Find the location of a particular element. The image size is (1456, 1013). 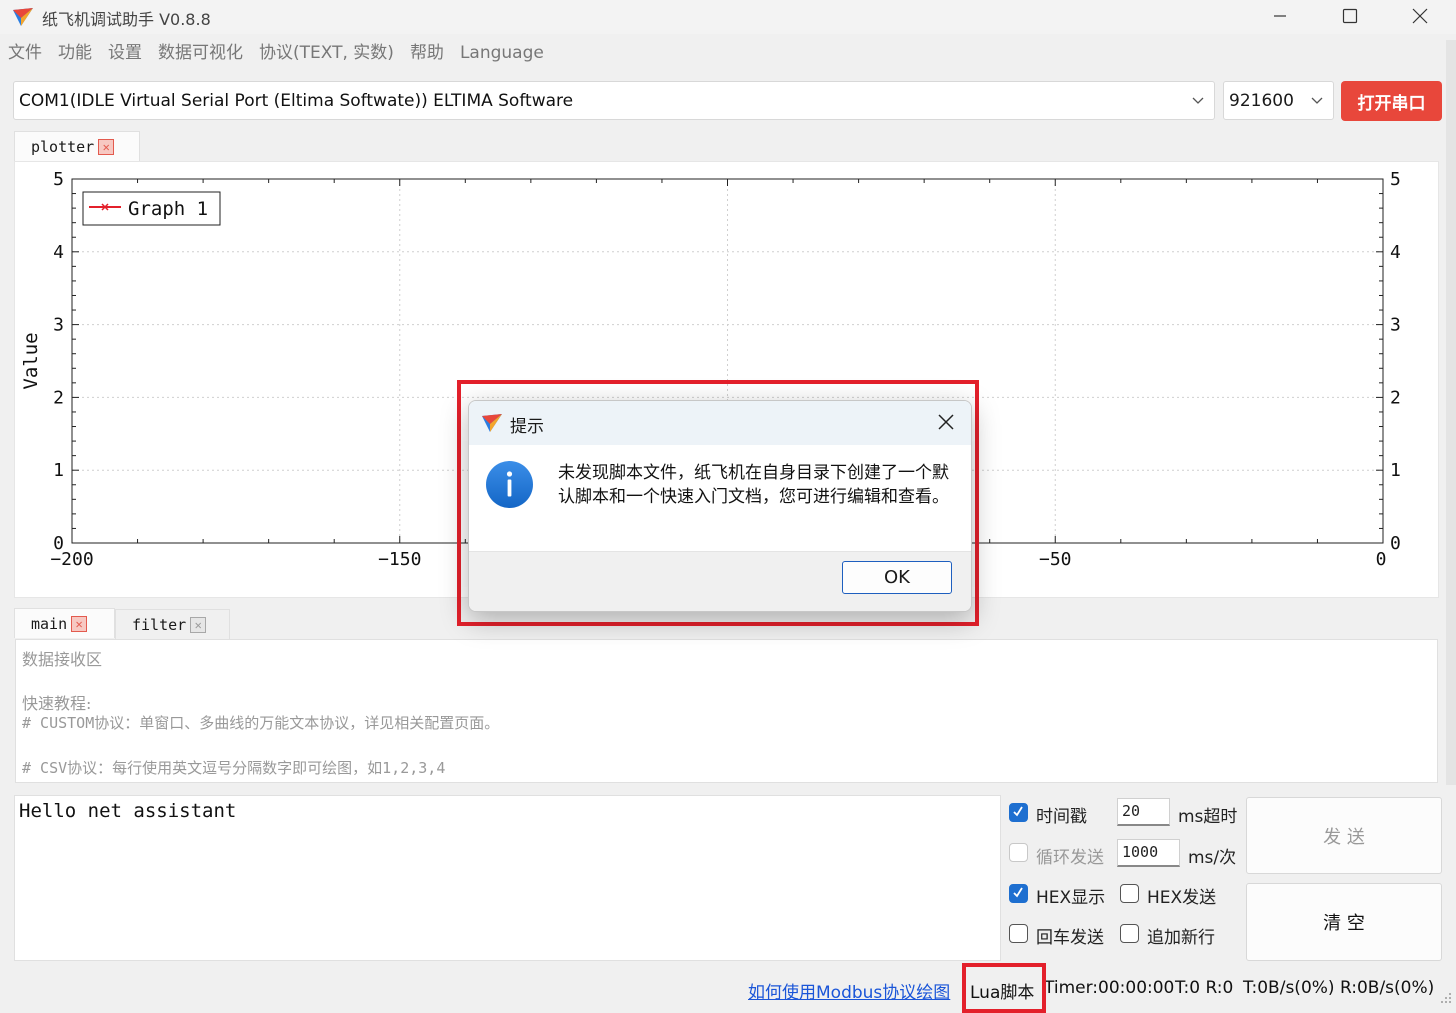

clear-button: 清 空 is located at coordinates (1344, 922).